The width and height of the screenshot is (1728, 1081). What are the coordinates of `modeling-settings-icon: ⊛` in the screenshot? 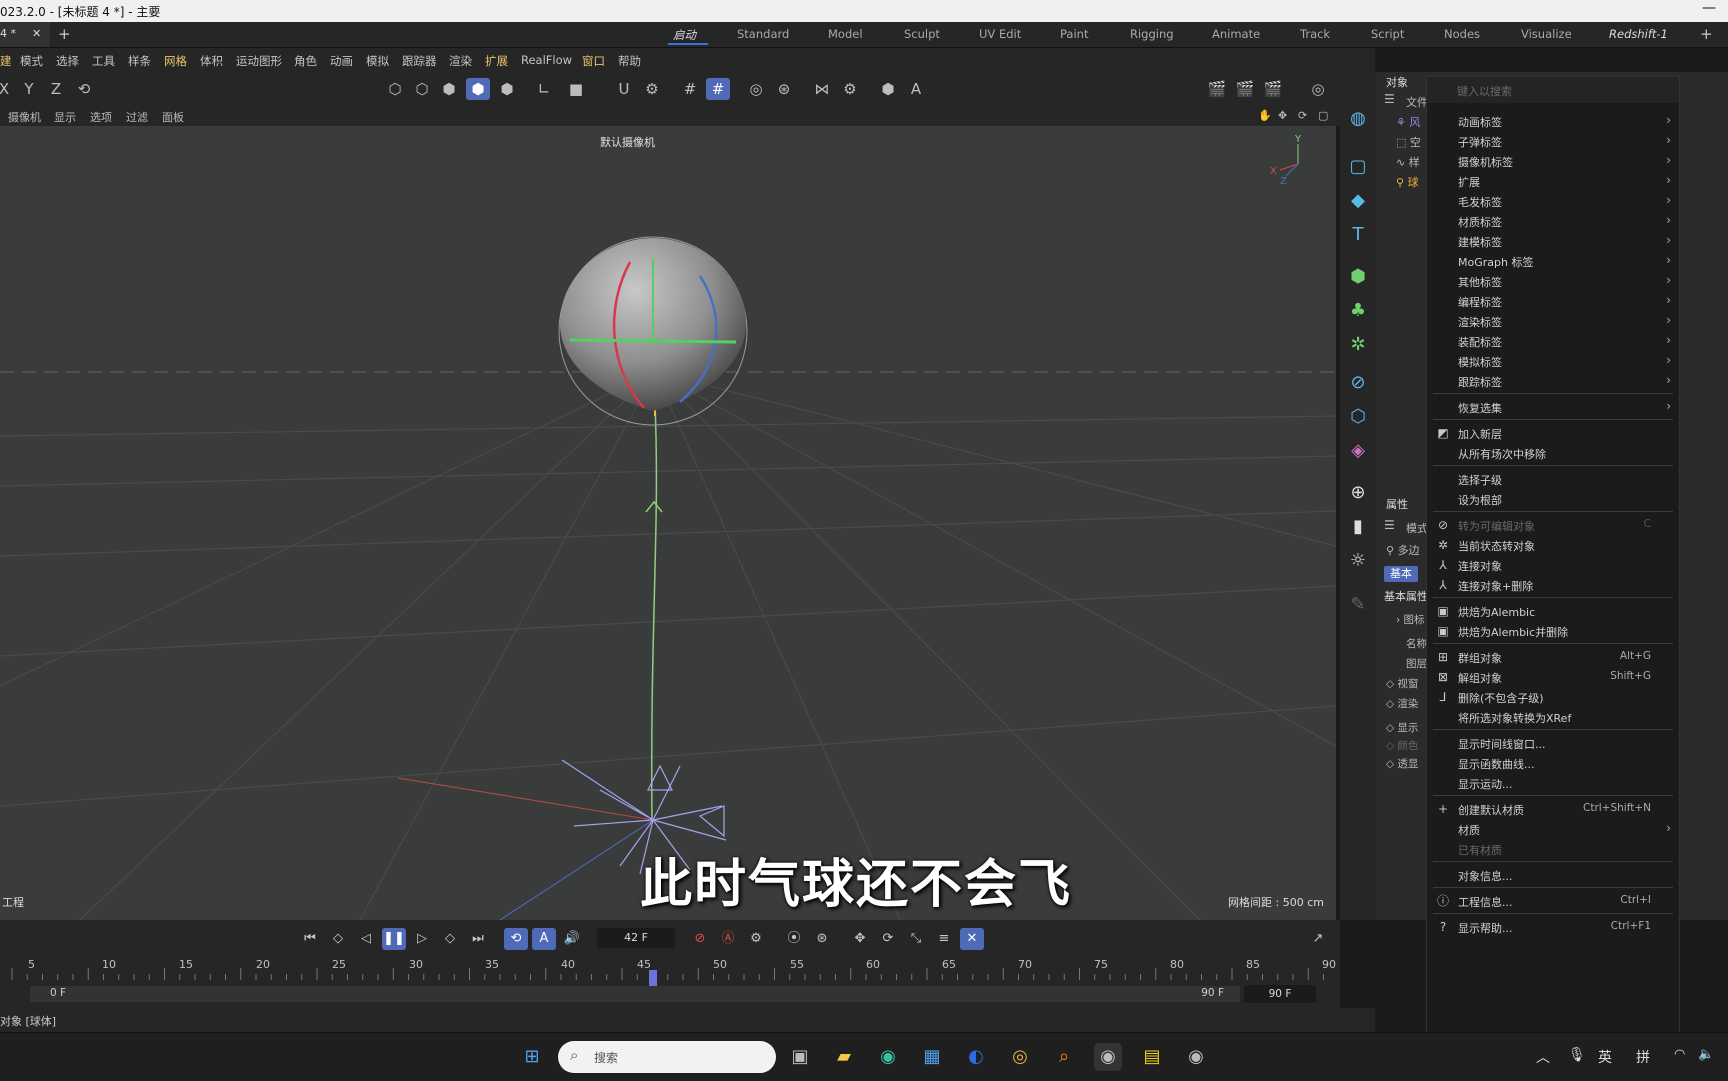 It's located at (784, 89).